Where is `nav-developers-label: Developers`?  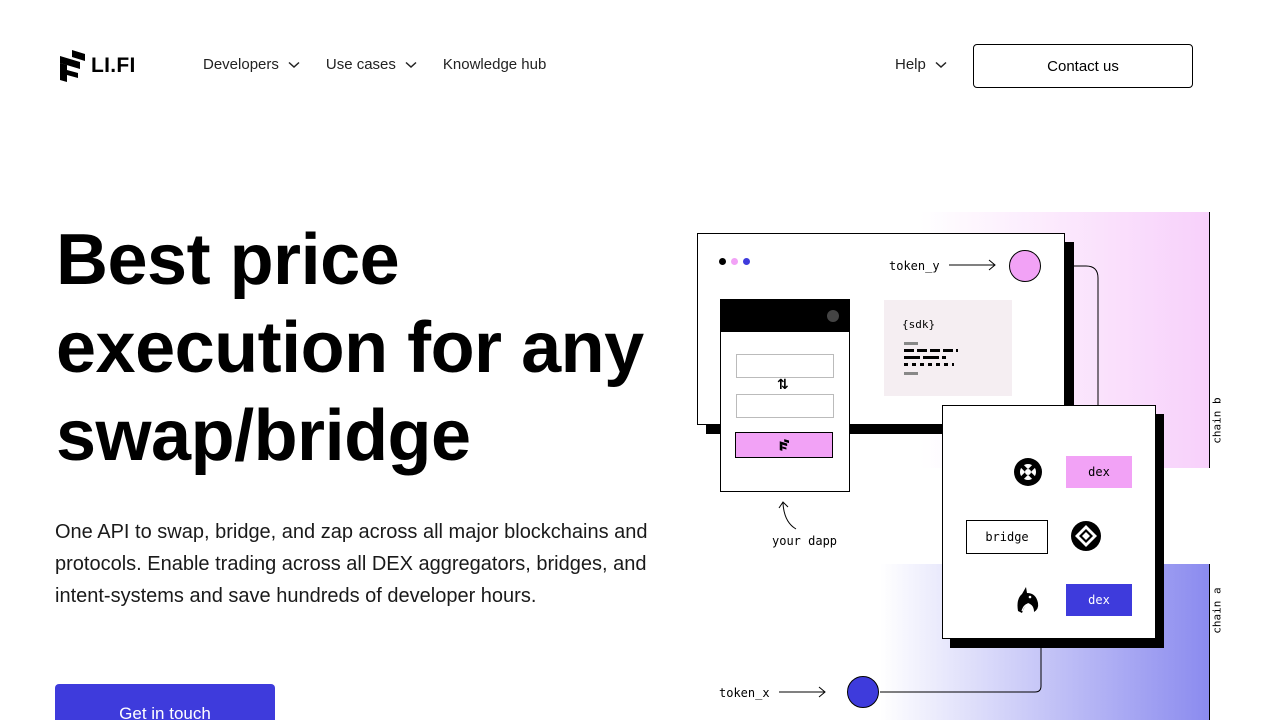 nav-developers-label: Developers is located at coordinates (241, 64).